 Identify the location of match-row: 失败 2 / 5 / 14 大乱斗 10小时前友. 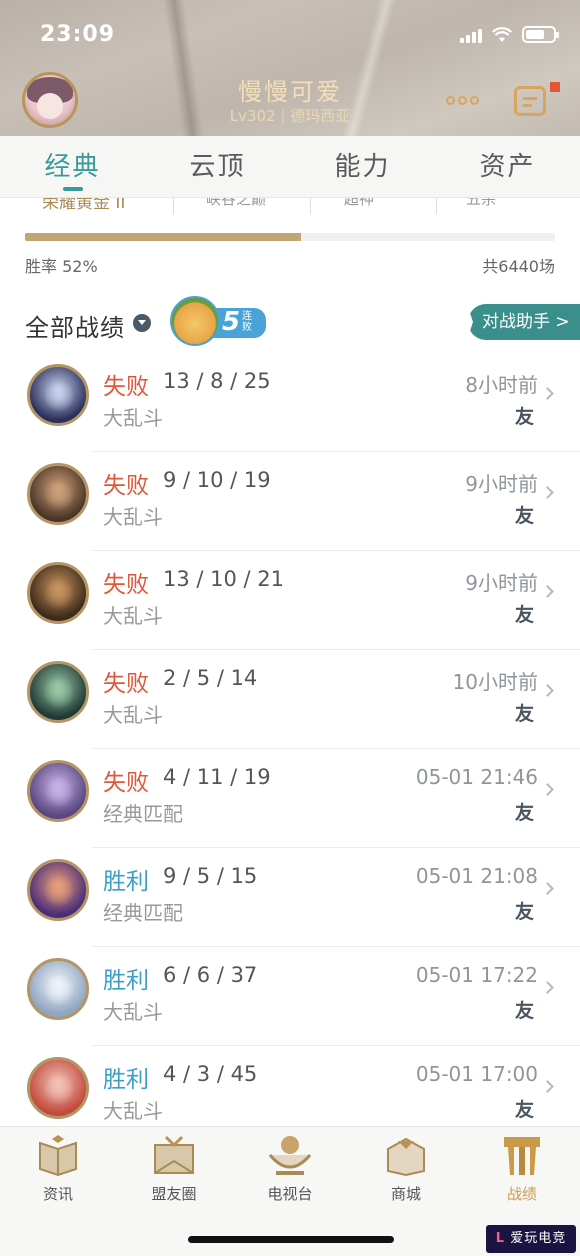
(290, 699).